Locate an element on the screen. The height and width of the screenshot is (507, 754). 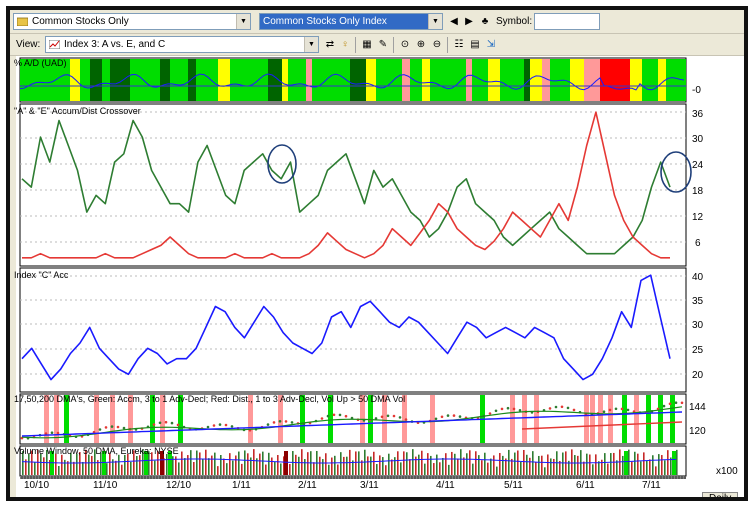
c-panel-title: Index "C" Acc is located at coordinates (41, 275).